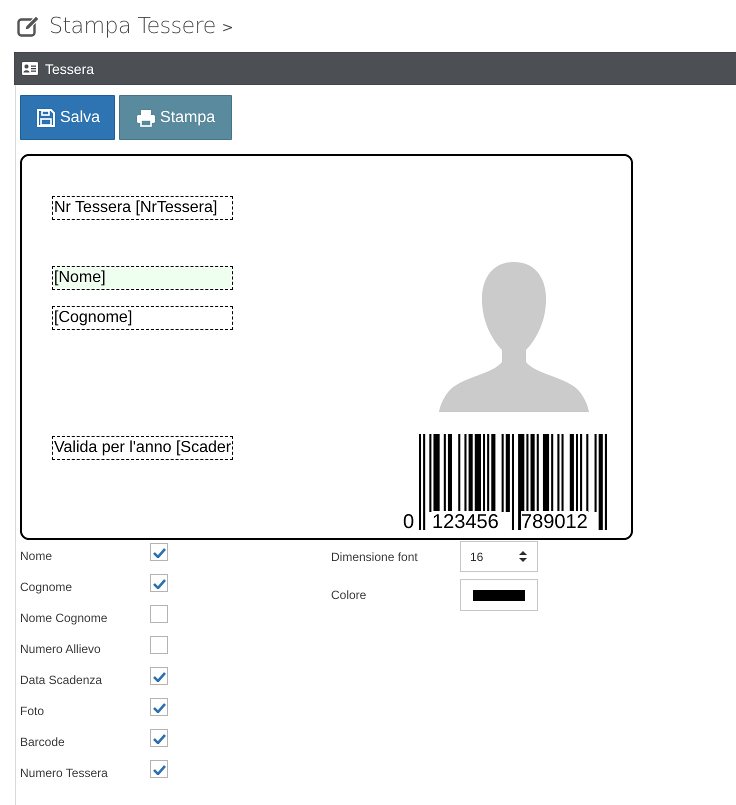  Describe the element at coordinates (499, 556) in the screenshot. I see `number-field: 16` at that location.